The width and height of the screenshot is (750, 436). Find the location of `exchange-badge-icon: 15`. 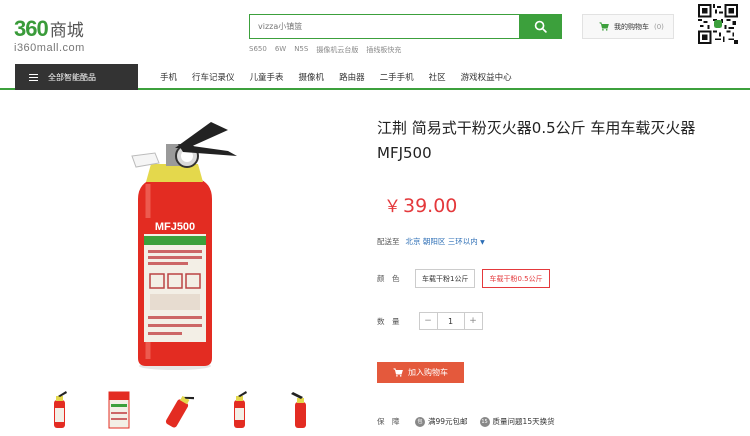

exchange-badge-icon: 15 is located at coordinates (484, 421).